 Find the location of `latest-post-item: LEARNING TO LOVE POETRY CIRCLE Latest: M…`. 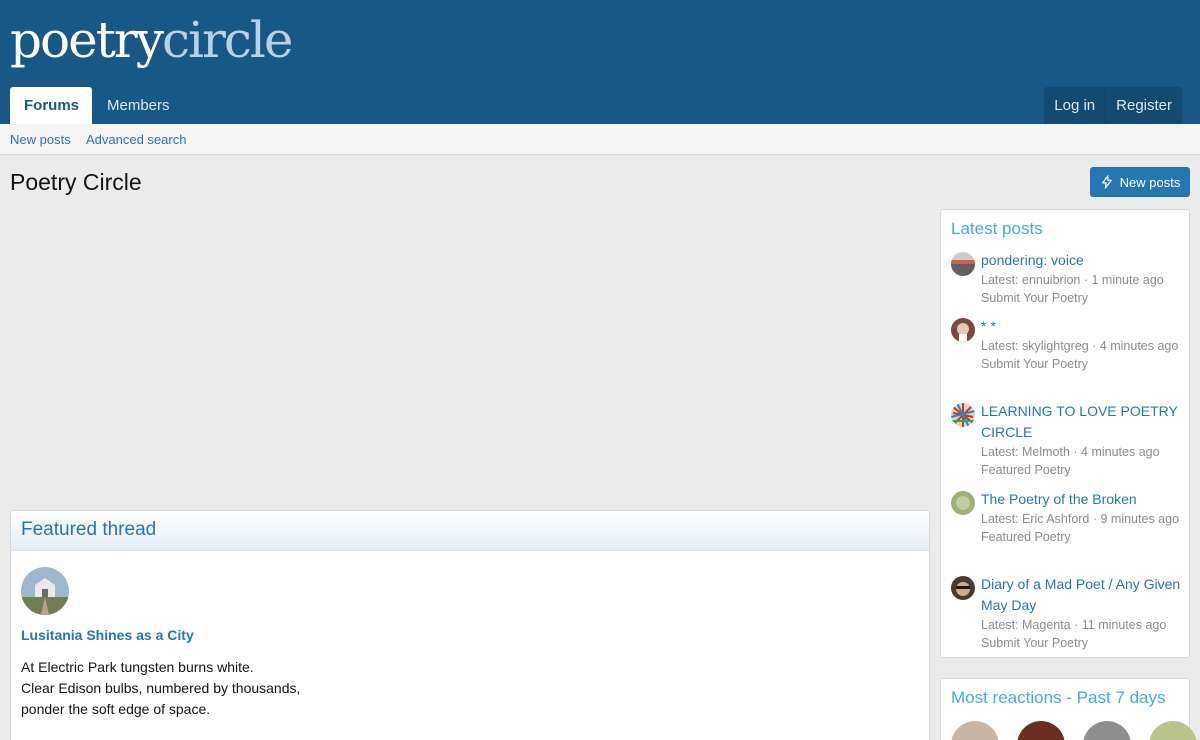

latest-post-item: LEARNING TO LOVE POETRY CIRCLE Latest: M… is located at coordinates (1066, 440).